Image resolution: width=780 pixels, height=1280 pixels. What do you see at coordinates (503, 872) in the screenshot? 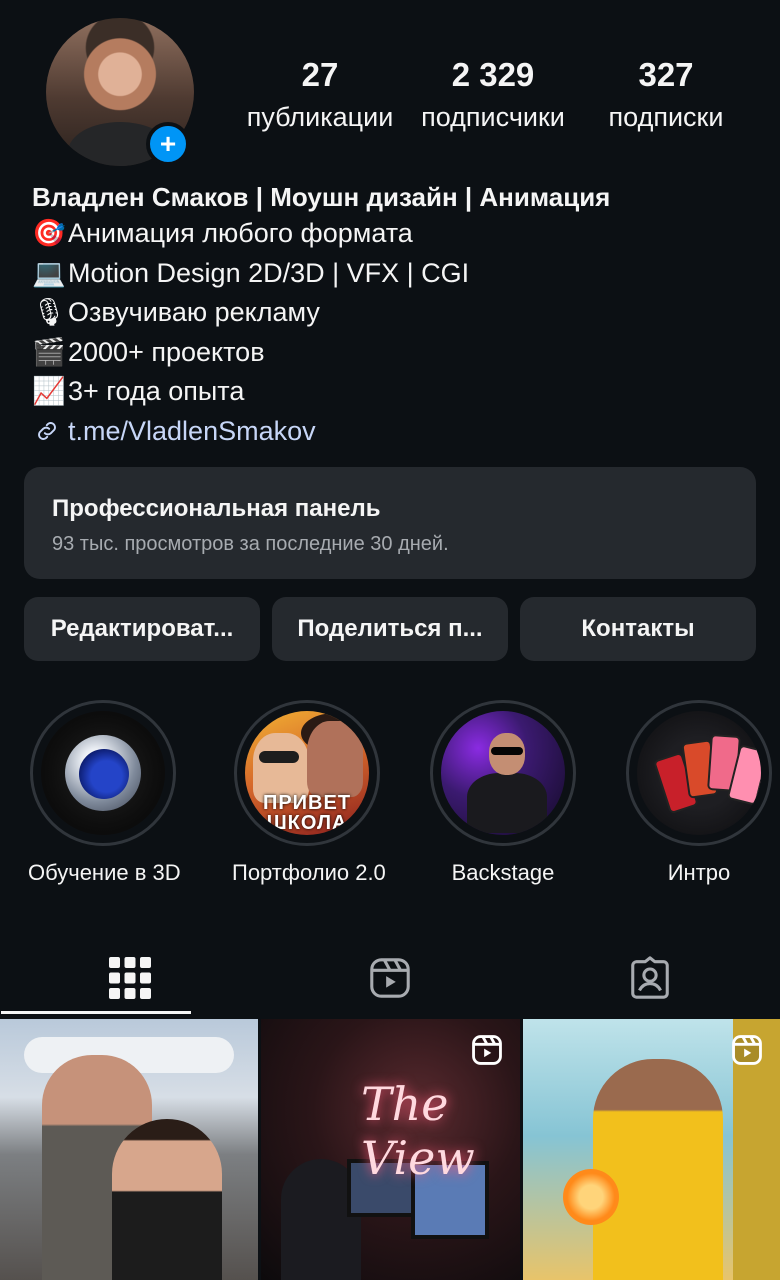
I see `highlight-label: Backstage` at bounding box center [503, 872].